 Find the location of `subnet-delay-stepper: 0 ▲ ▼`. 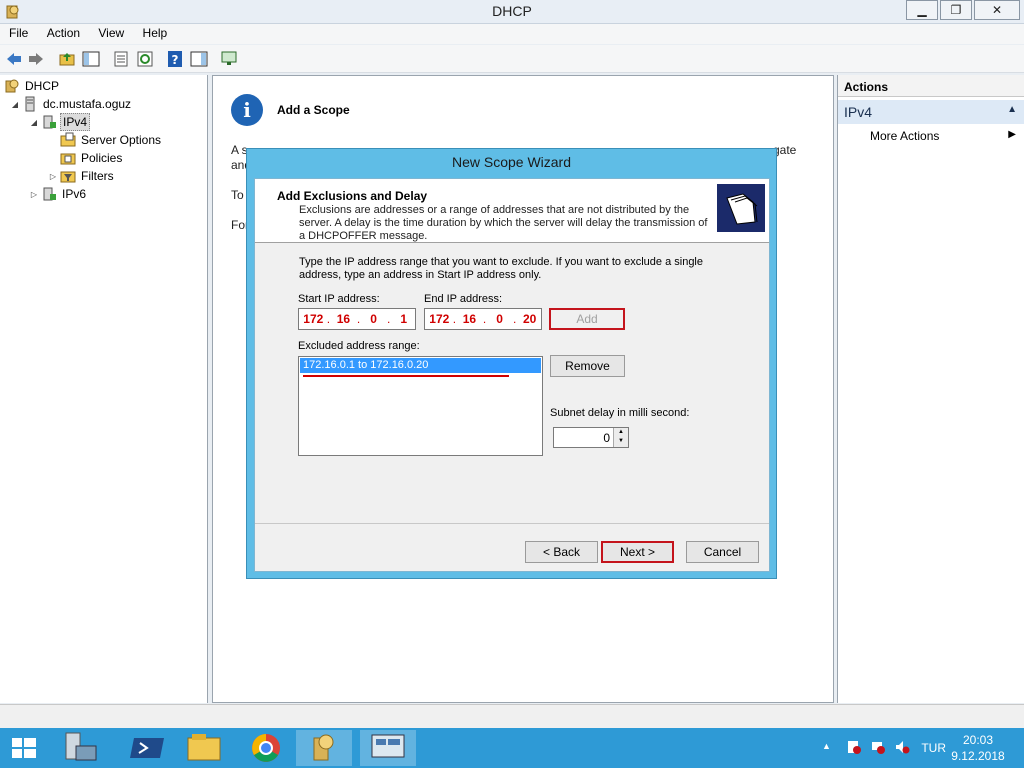

subnet-delay-stepper: 0 ▲ ▼ is located at coordinates (591, 437).